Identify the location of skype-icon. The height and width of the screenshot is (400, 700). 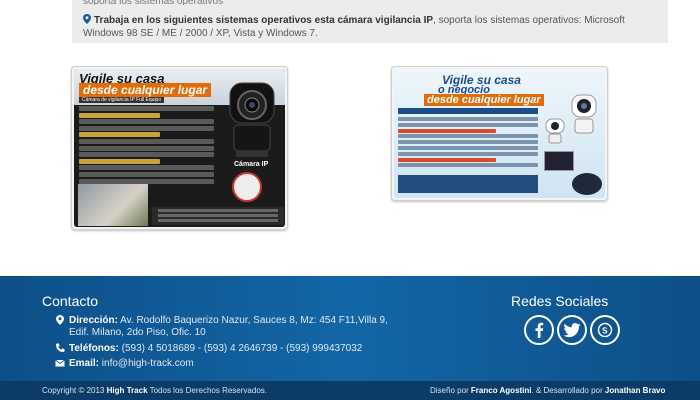
(605, 330).